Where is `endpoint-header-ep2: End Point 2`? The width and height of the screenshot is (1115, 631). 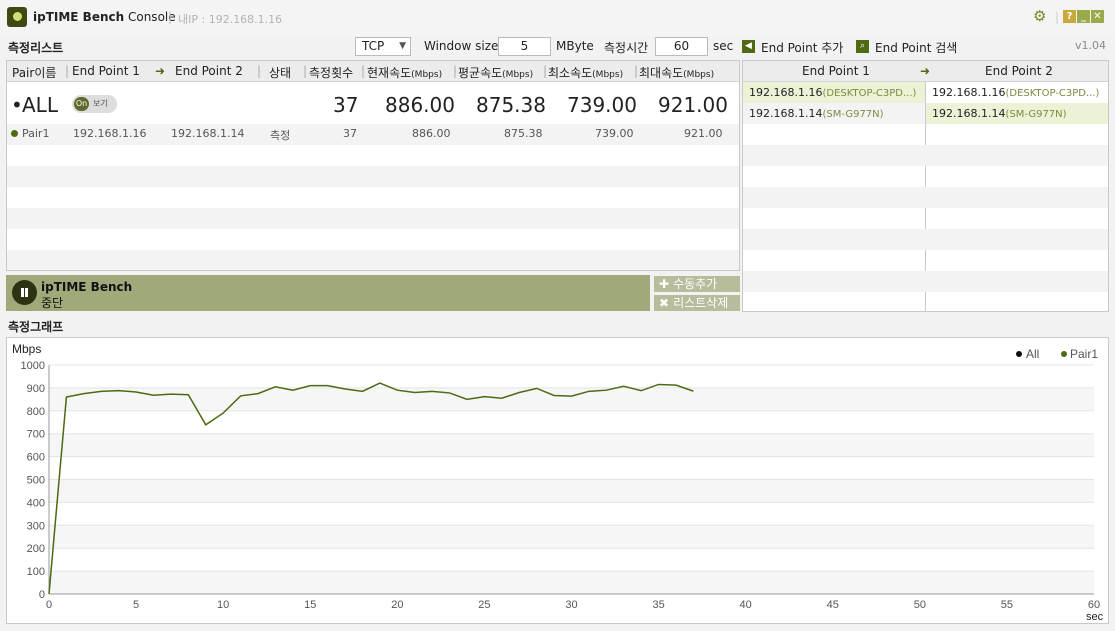
endpoint-header-ep2: End Point 2 is located at coordinates (1019, 71).